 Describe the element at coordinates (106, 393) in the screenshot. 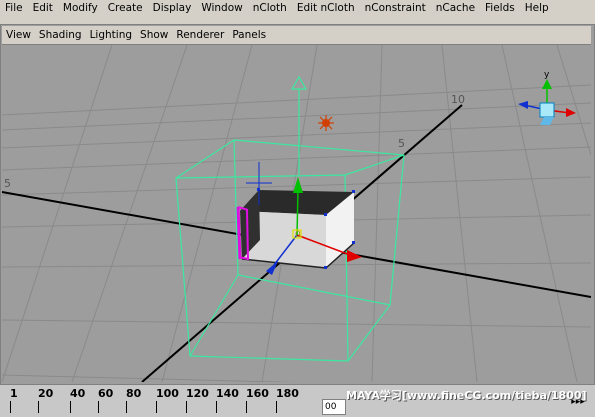

I see `timeline-tick-label: 60` at that location.